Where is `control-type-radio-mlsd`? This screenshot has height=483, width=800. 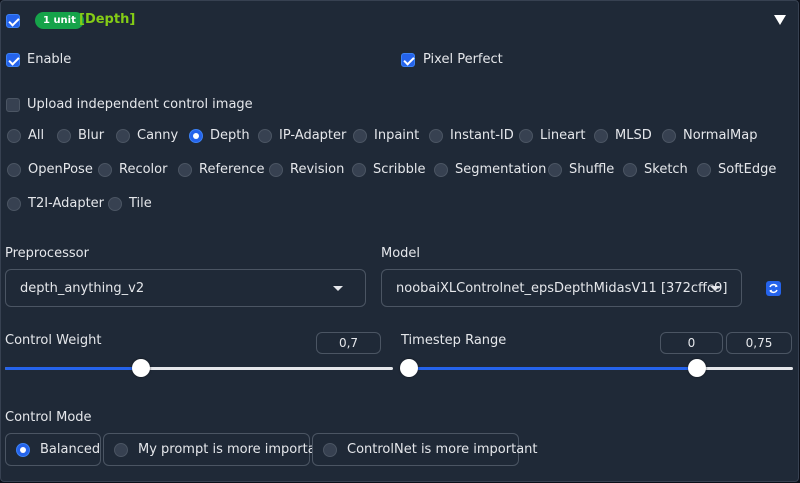 control-type-radio-mlsd is located at coordinates (601, 136).